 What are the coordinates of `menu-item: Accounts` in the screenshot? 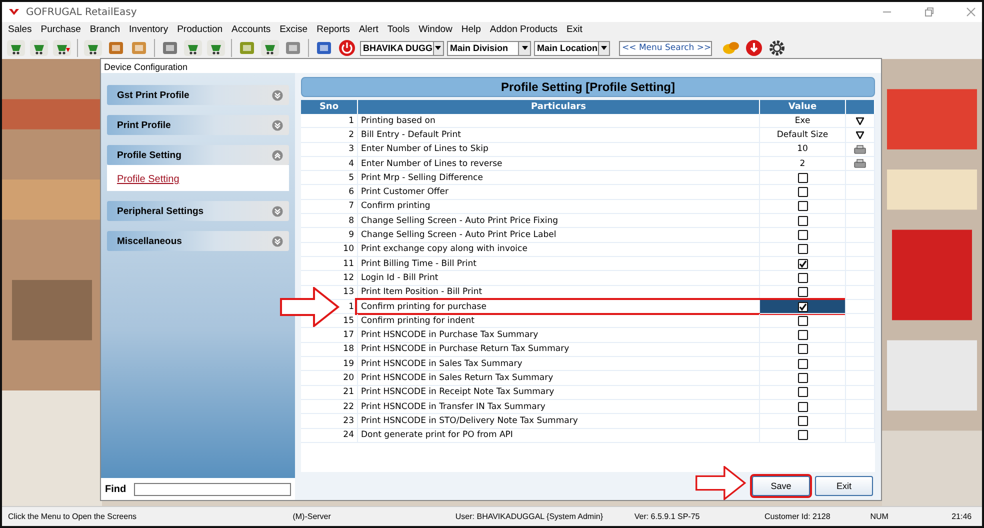 It's located at (251, 29).